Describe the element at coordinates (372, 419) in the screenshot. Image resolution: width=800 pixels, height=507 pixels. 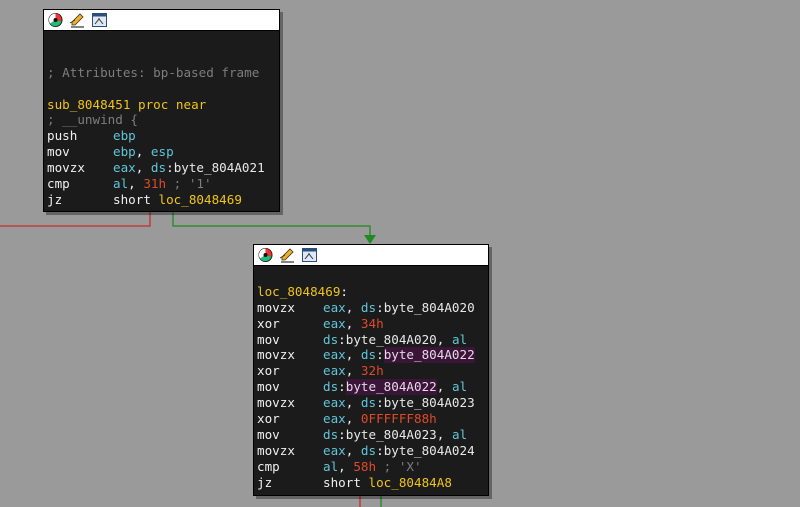
I see `code-line: xor eax, 0FFFFFF88h` at that location.